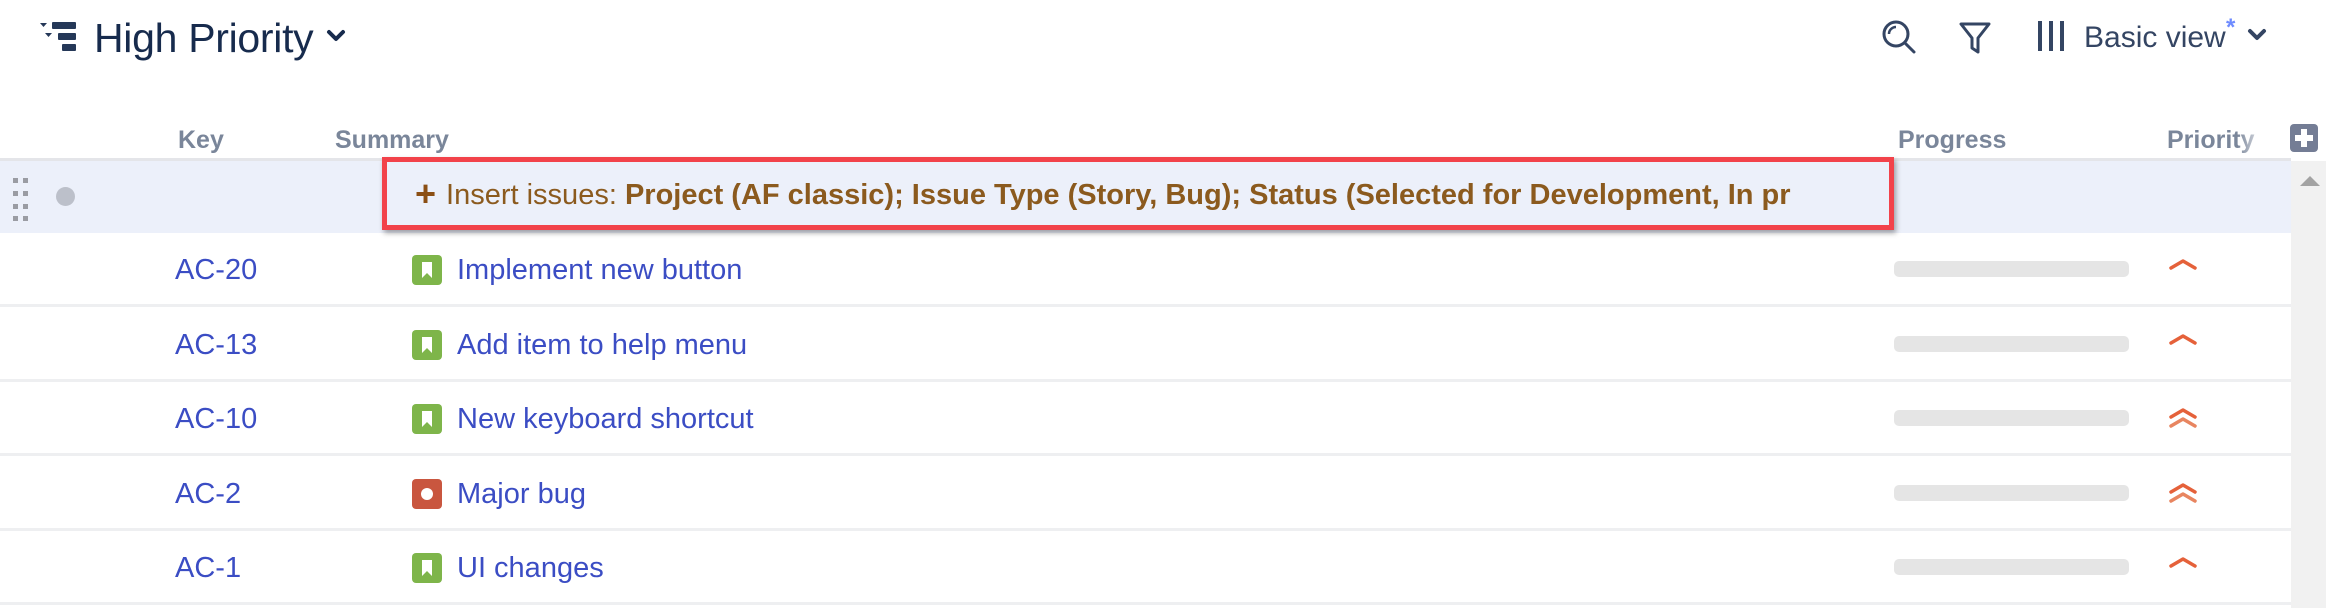 Image resolution: width=2326 pixels, height=608 pixels. Describe the element at coordinates (1899, 37) in the screenshot. I see `search-icon` at that location.